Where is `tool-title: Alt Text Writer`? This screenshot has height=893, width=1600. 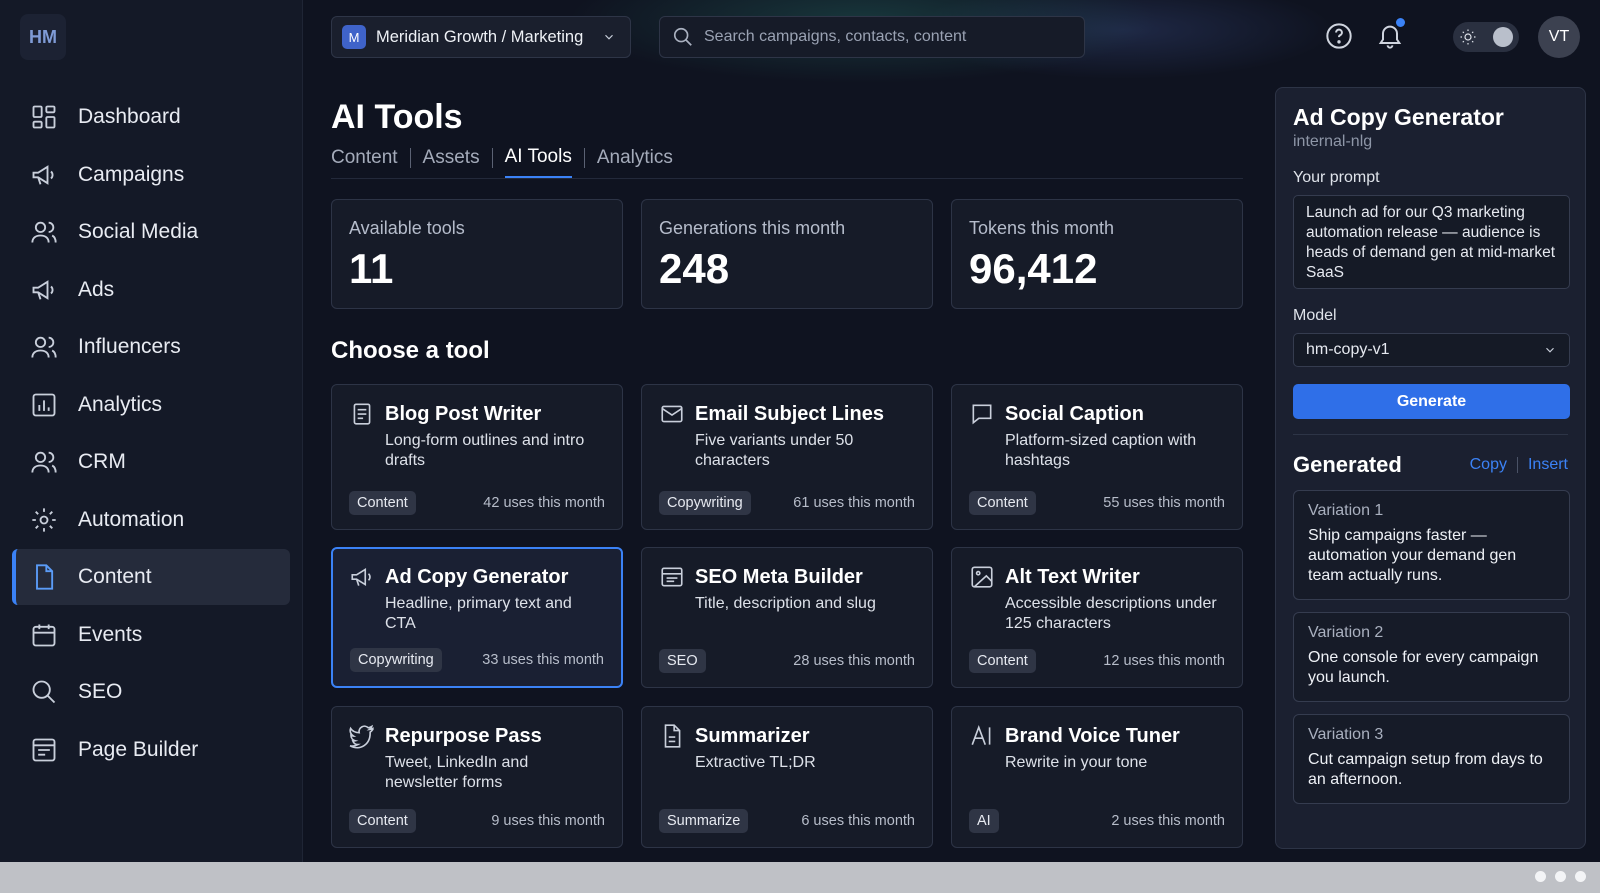
tool-title: Alt Text Writer is located at coordinates (1072, 577).